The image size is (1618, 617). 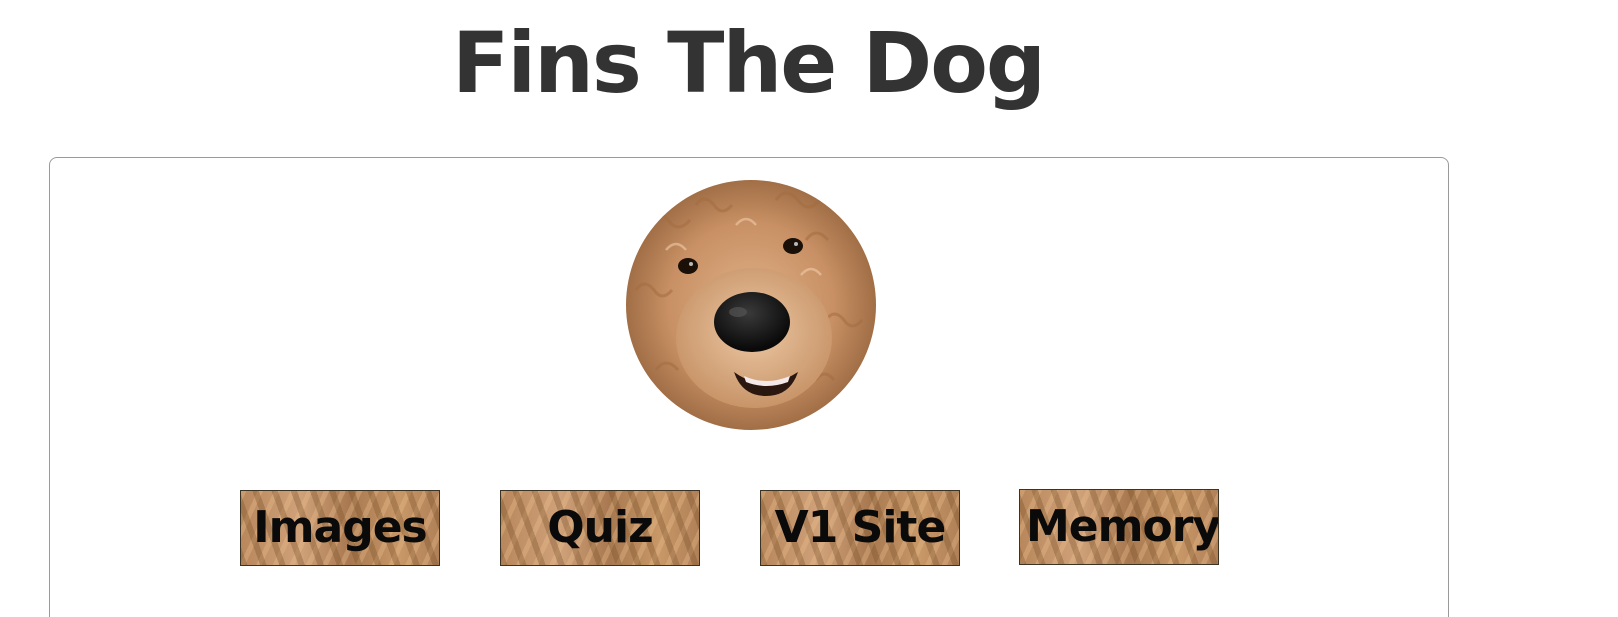 What do you see at coordinates (340, 528) in the screenshot?
I see `images-button: Images` at bounding box center [340, 528].